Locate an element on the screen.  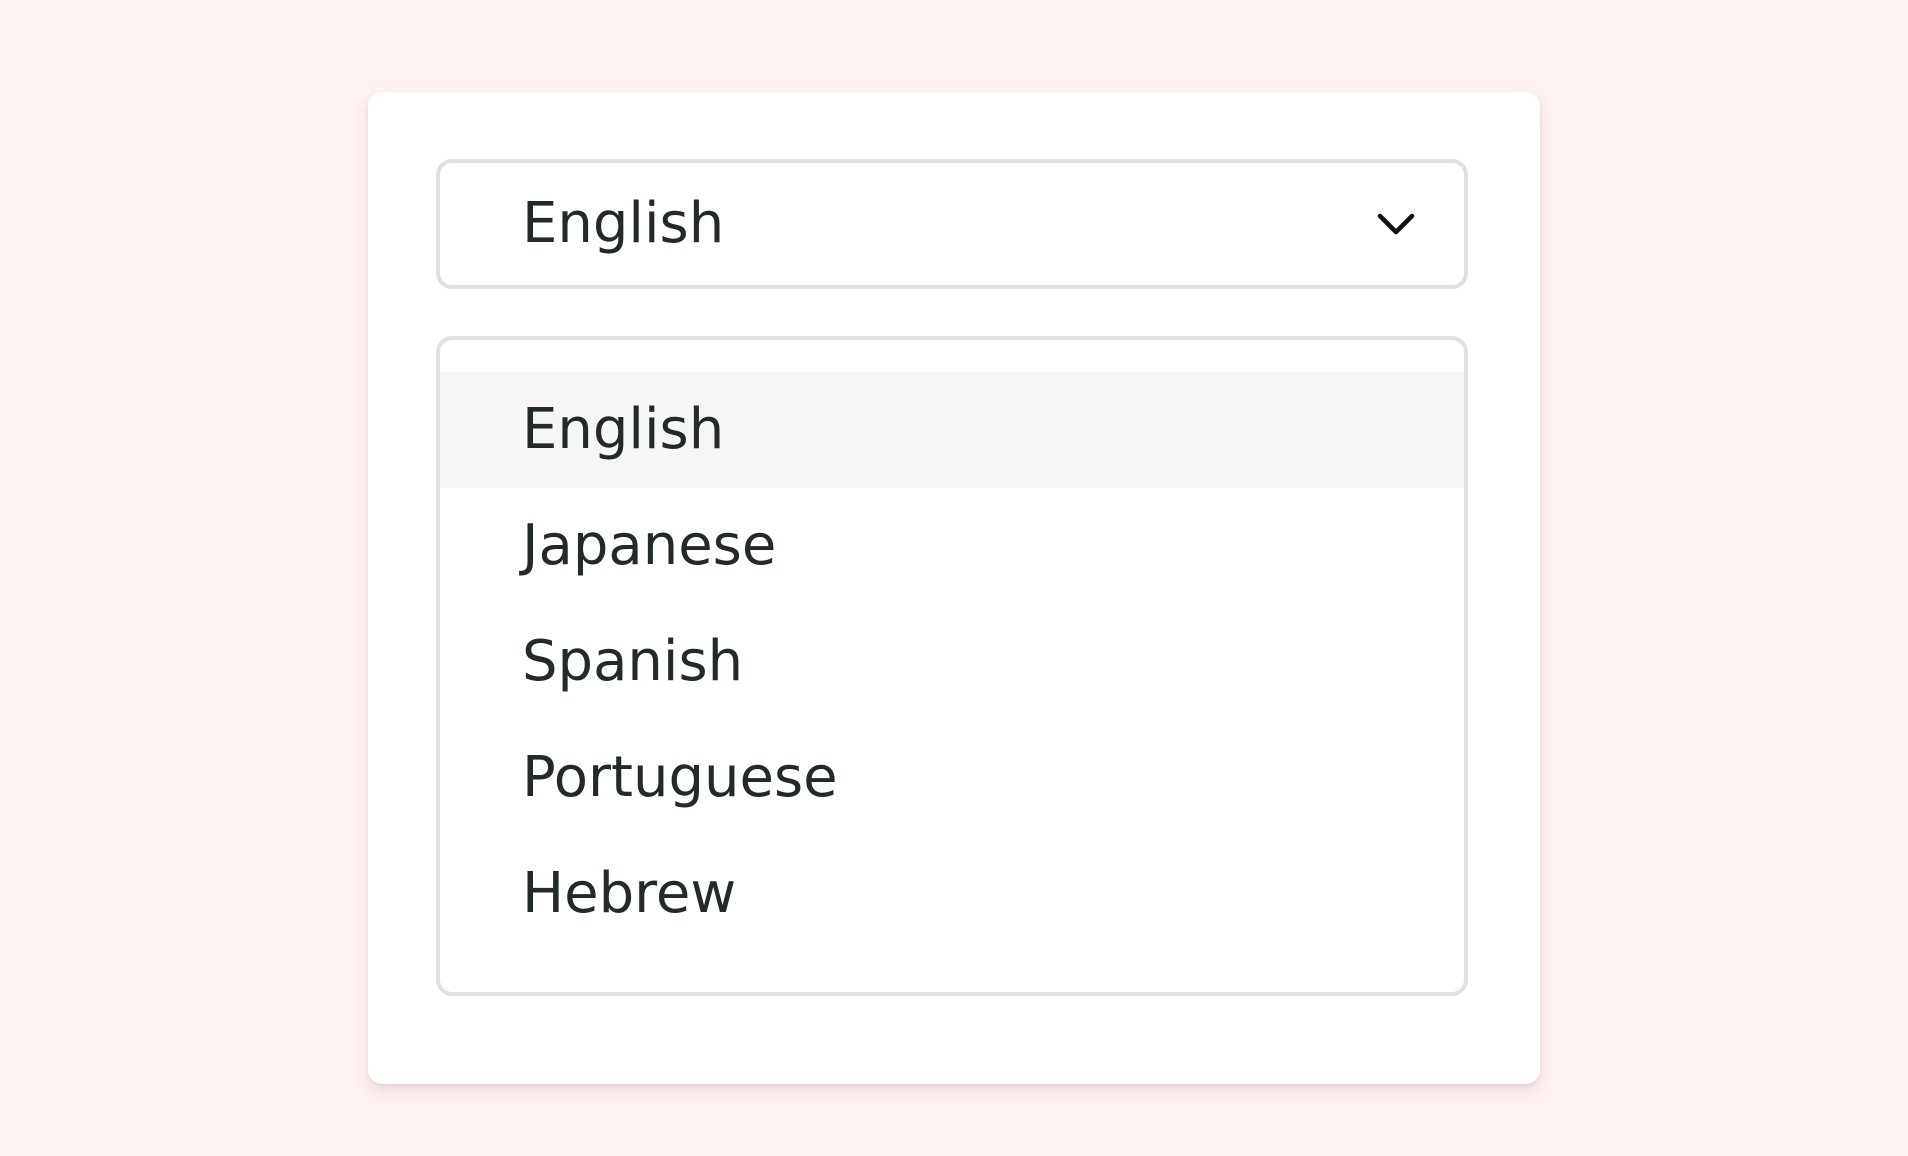
language-select: English is located at coordinates (952, 224).